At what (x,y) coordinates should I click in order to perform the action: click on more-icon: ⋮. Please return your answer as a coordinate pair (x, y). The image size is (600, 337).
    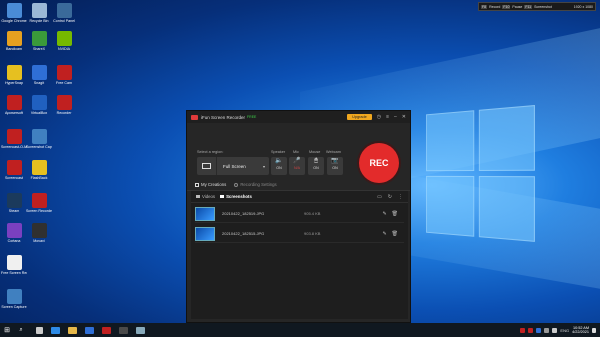
    Looking at the image, I should click on (400, 197).